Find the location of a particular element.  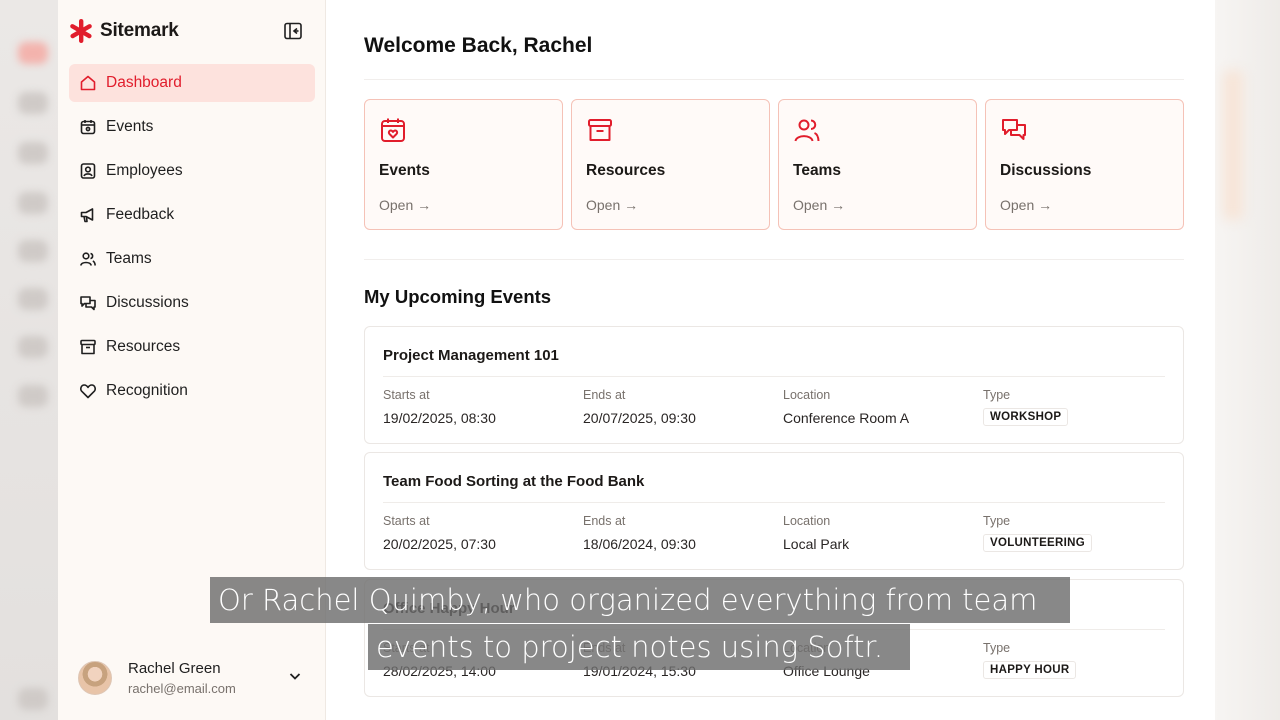

background-right-blur is located at coordinates (1247, 360).